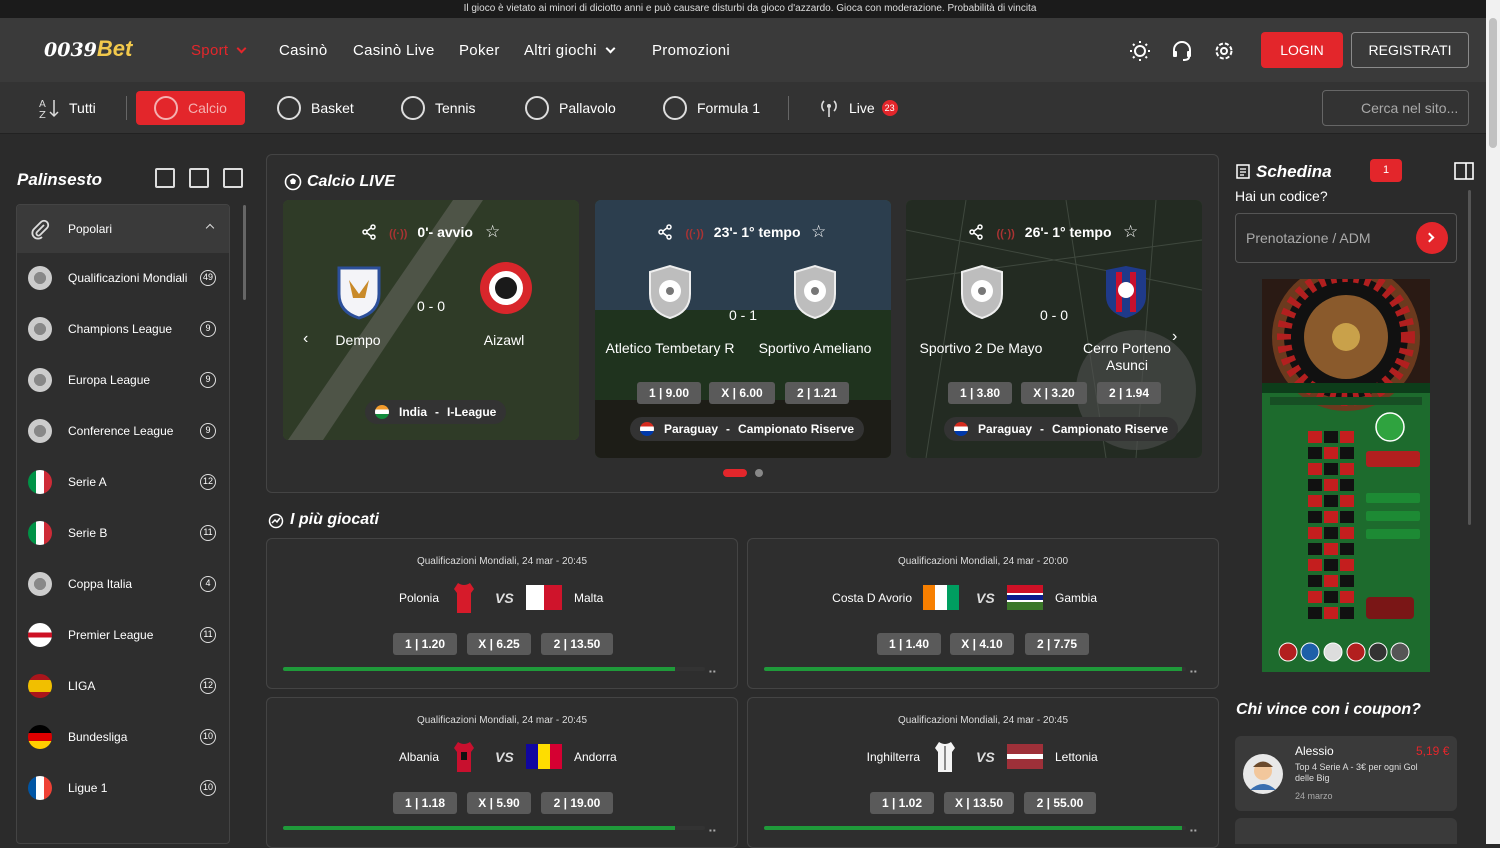  I want to click on match-time: ((·)) 0'- avvio, so click(431, 232).